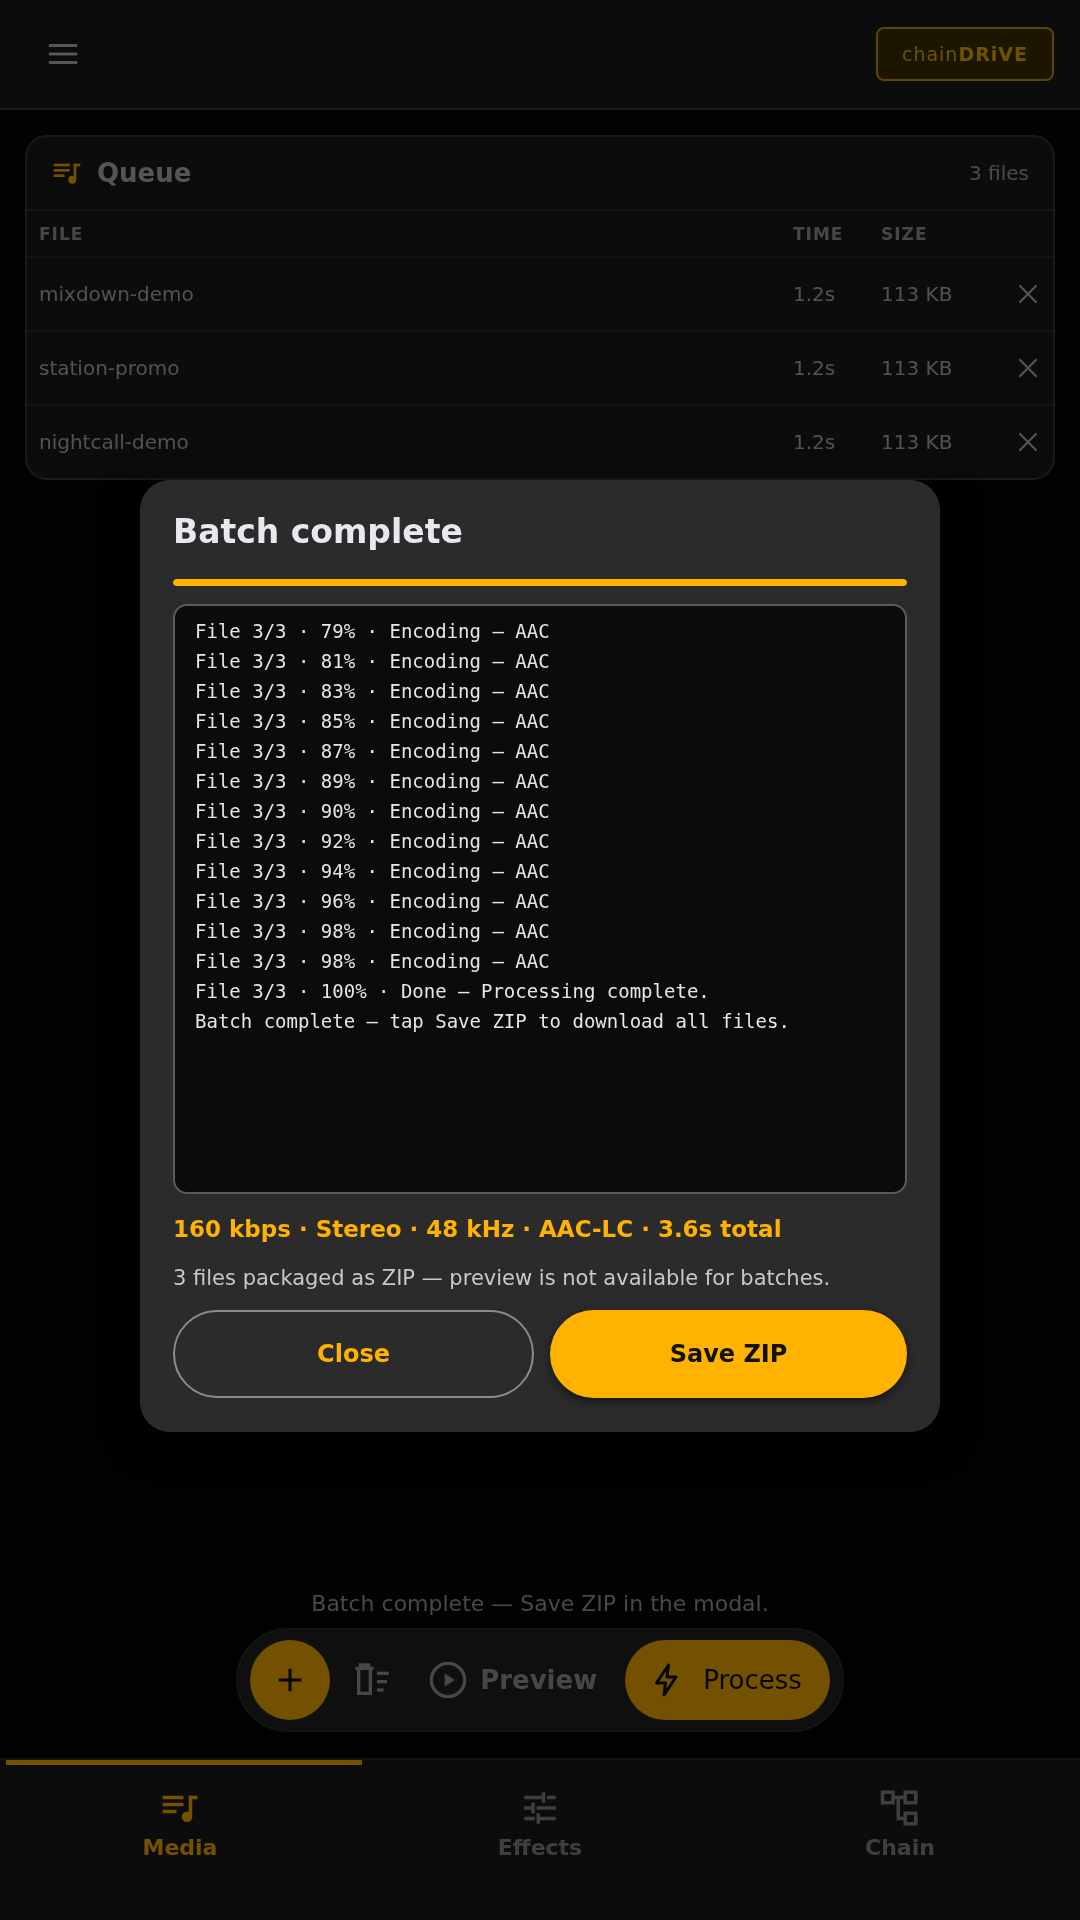 The height and width of the screenshot is (1920, 1080). I want to click on preview-button: Preview, so click(513, 1680).